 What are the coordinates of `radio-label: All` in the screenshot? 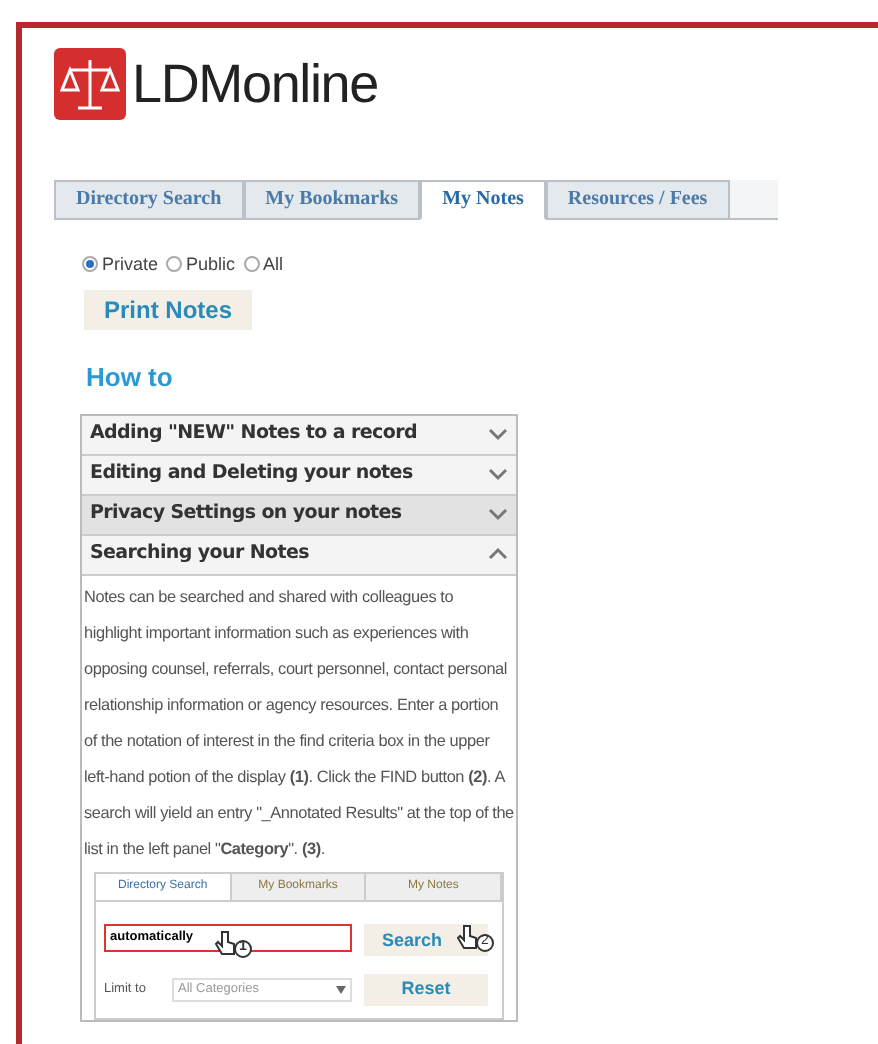 It's located at (273, 264).